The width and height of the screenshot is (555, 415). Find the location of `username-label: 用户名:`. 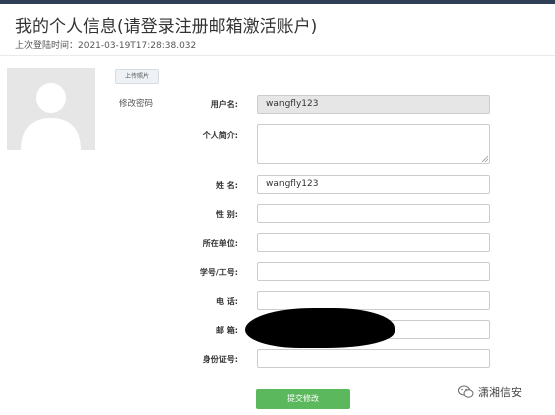

username-label: 用户名: is located at coordinates (224, 104).